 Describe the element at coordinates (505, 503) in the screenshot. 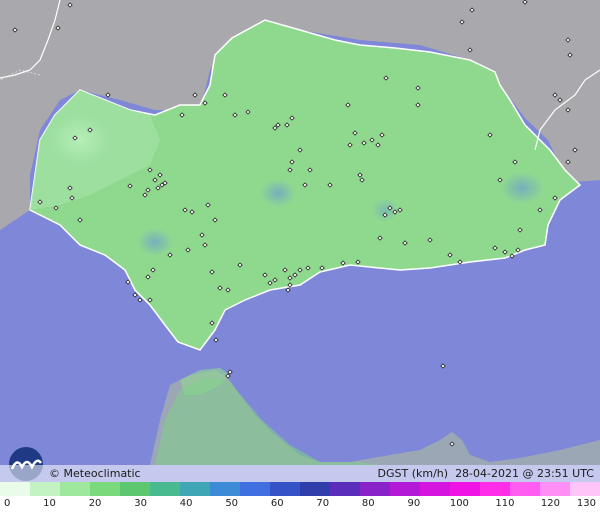

I see `scale-tick-label: 110` at that location.